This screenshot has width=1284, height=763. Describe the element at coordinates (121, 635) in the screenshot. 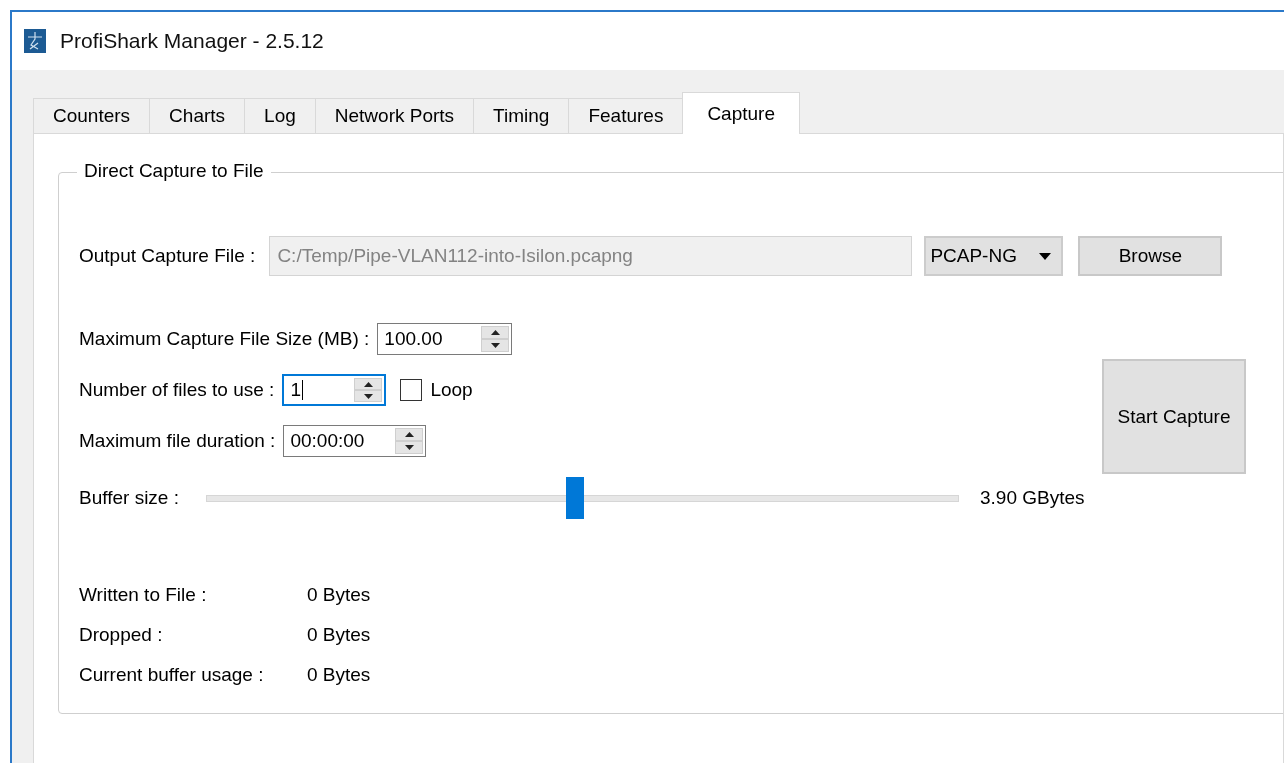

I see `stat-label: Dropped :` at that location.